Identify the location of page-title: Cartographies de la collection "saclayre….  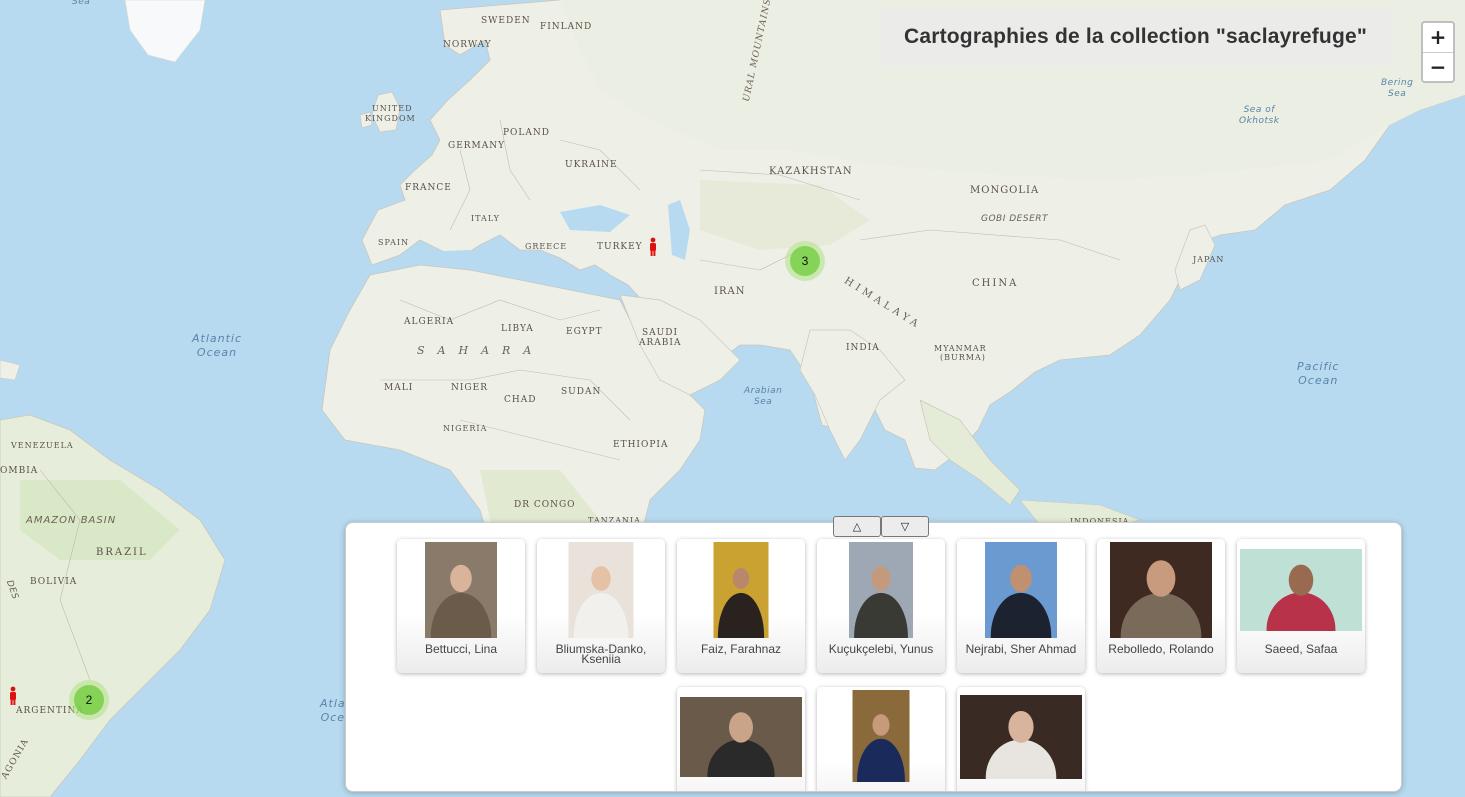
(1135, 36).